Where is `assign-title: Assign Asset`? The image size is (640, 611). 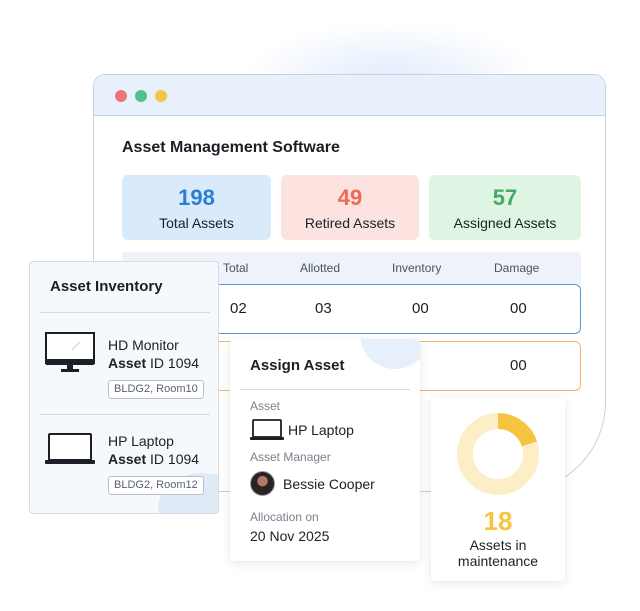 assign-title: Assign Asset is located at coordinates (297, 365).